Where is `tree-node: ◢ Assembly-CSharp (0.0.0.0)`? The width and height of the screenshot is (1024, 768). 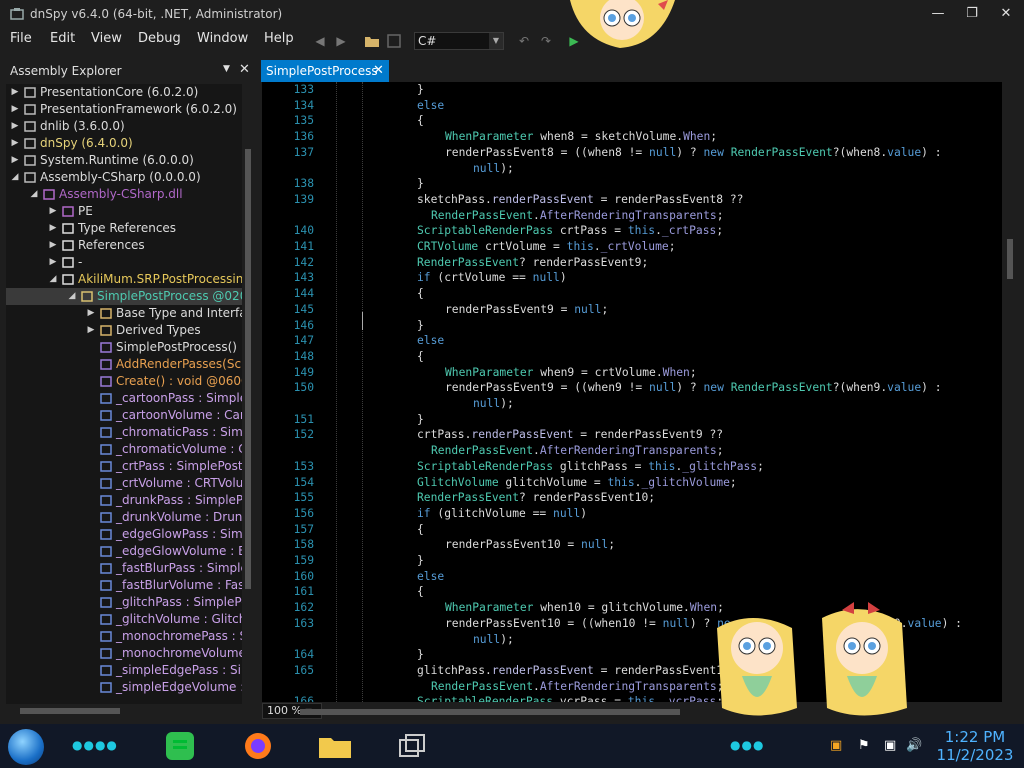
tree-node: ◢ Assembly-CSharp (0.0.0.0) is located at coordinates (124, 177).